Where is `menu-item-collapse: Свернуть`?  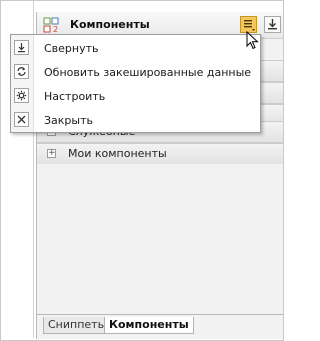
menu-item-collapse: Свернуть is located at coordinates (135, 48).